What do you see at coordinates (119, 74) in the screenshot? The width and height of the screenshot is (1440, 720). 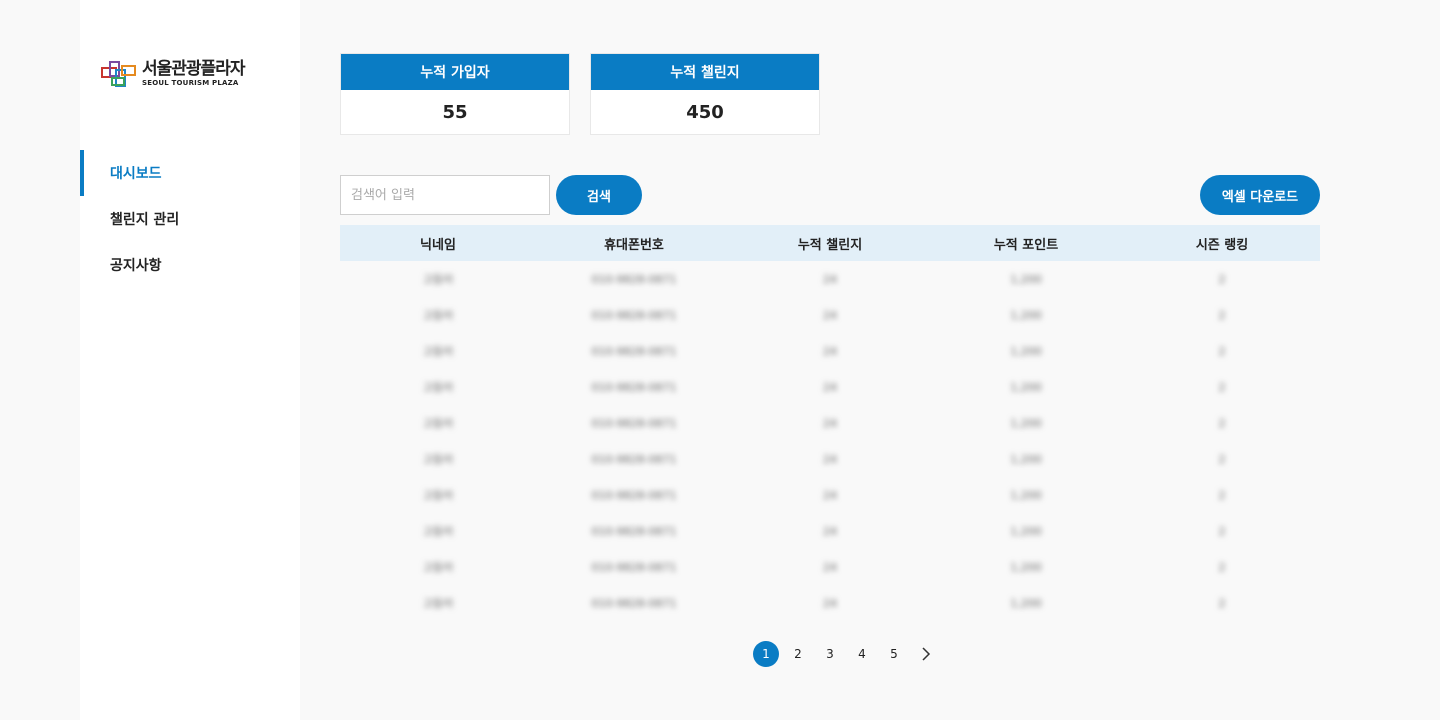 I see `logo-mark-icon` at bounding box center [119, 74].